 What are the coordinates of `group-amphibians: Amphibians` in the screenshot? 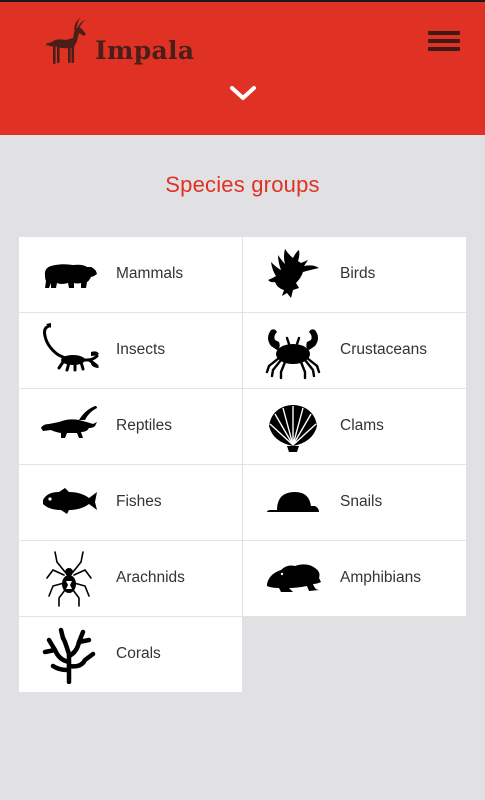 It's located at (354, 578).